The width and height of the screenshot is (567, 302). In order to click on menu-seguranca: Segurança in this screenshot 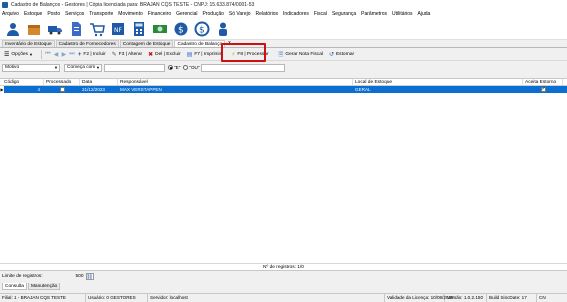, I will do `click(344, 14)`.